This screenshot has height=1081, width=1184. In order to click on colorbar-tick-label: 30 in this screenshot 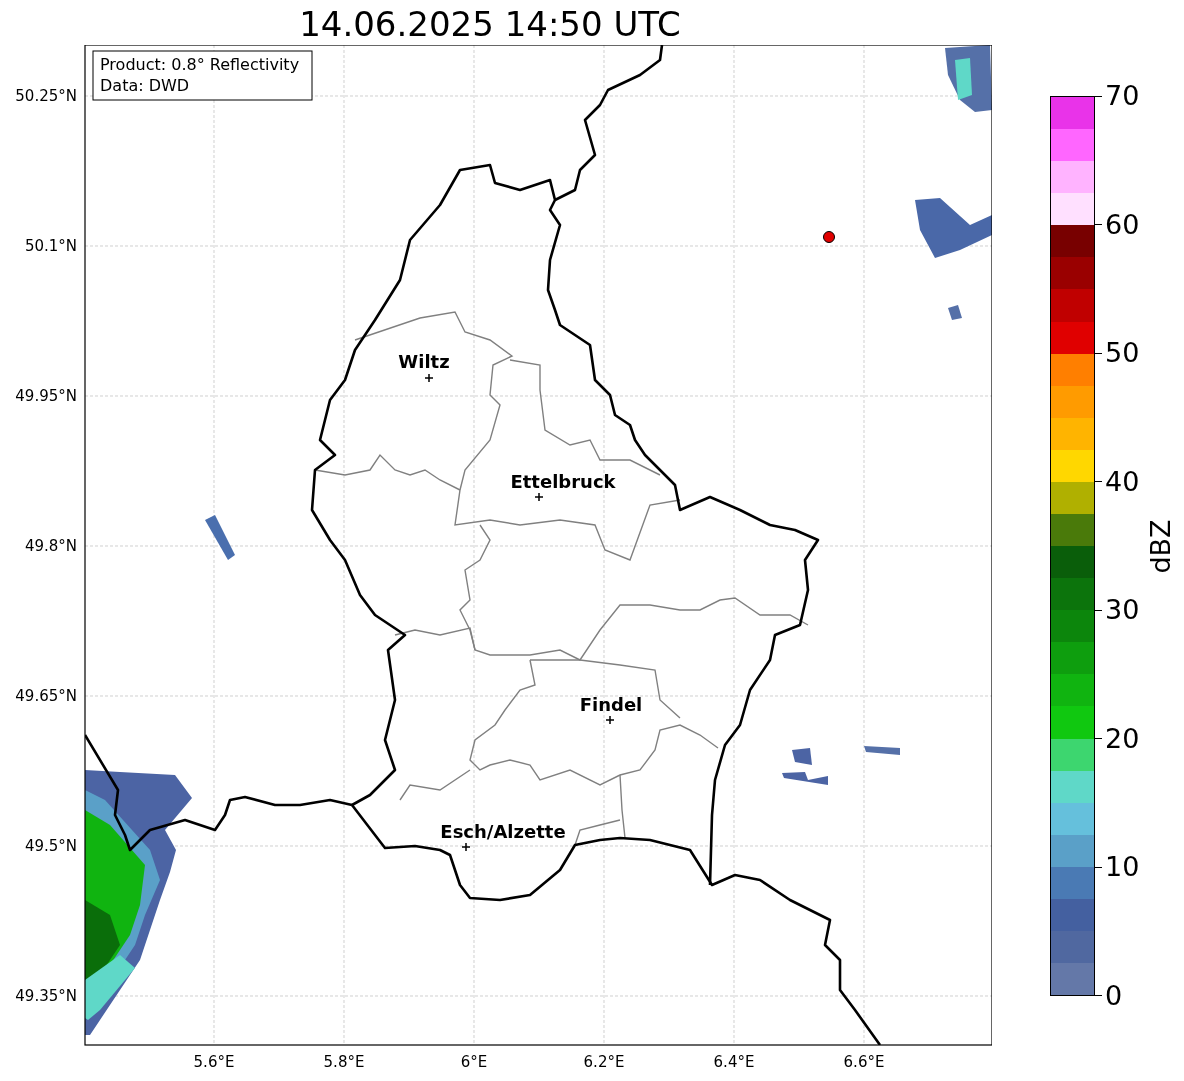, I will do `click(1122, 610)`.